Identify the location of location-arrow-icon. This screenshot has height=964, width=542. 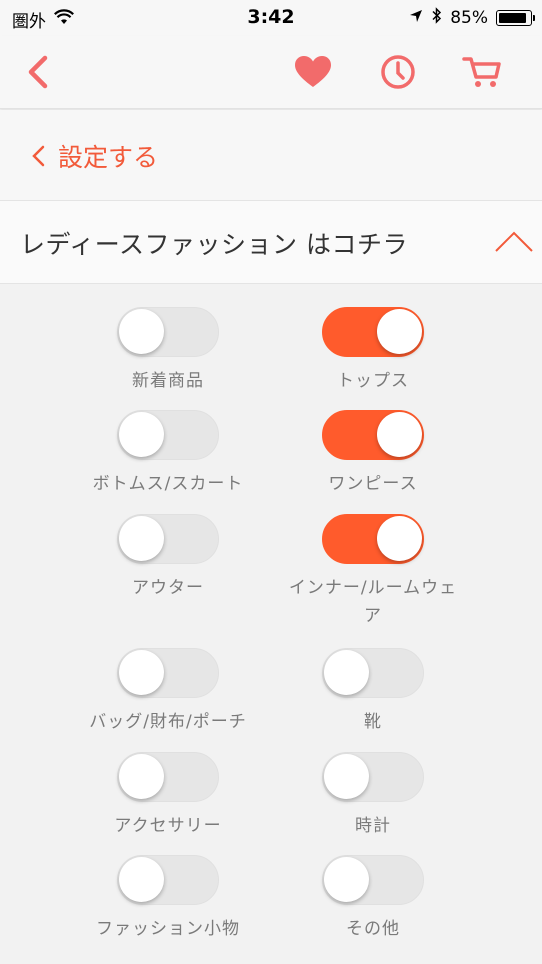
(416, 18).